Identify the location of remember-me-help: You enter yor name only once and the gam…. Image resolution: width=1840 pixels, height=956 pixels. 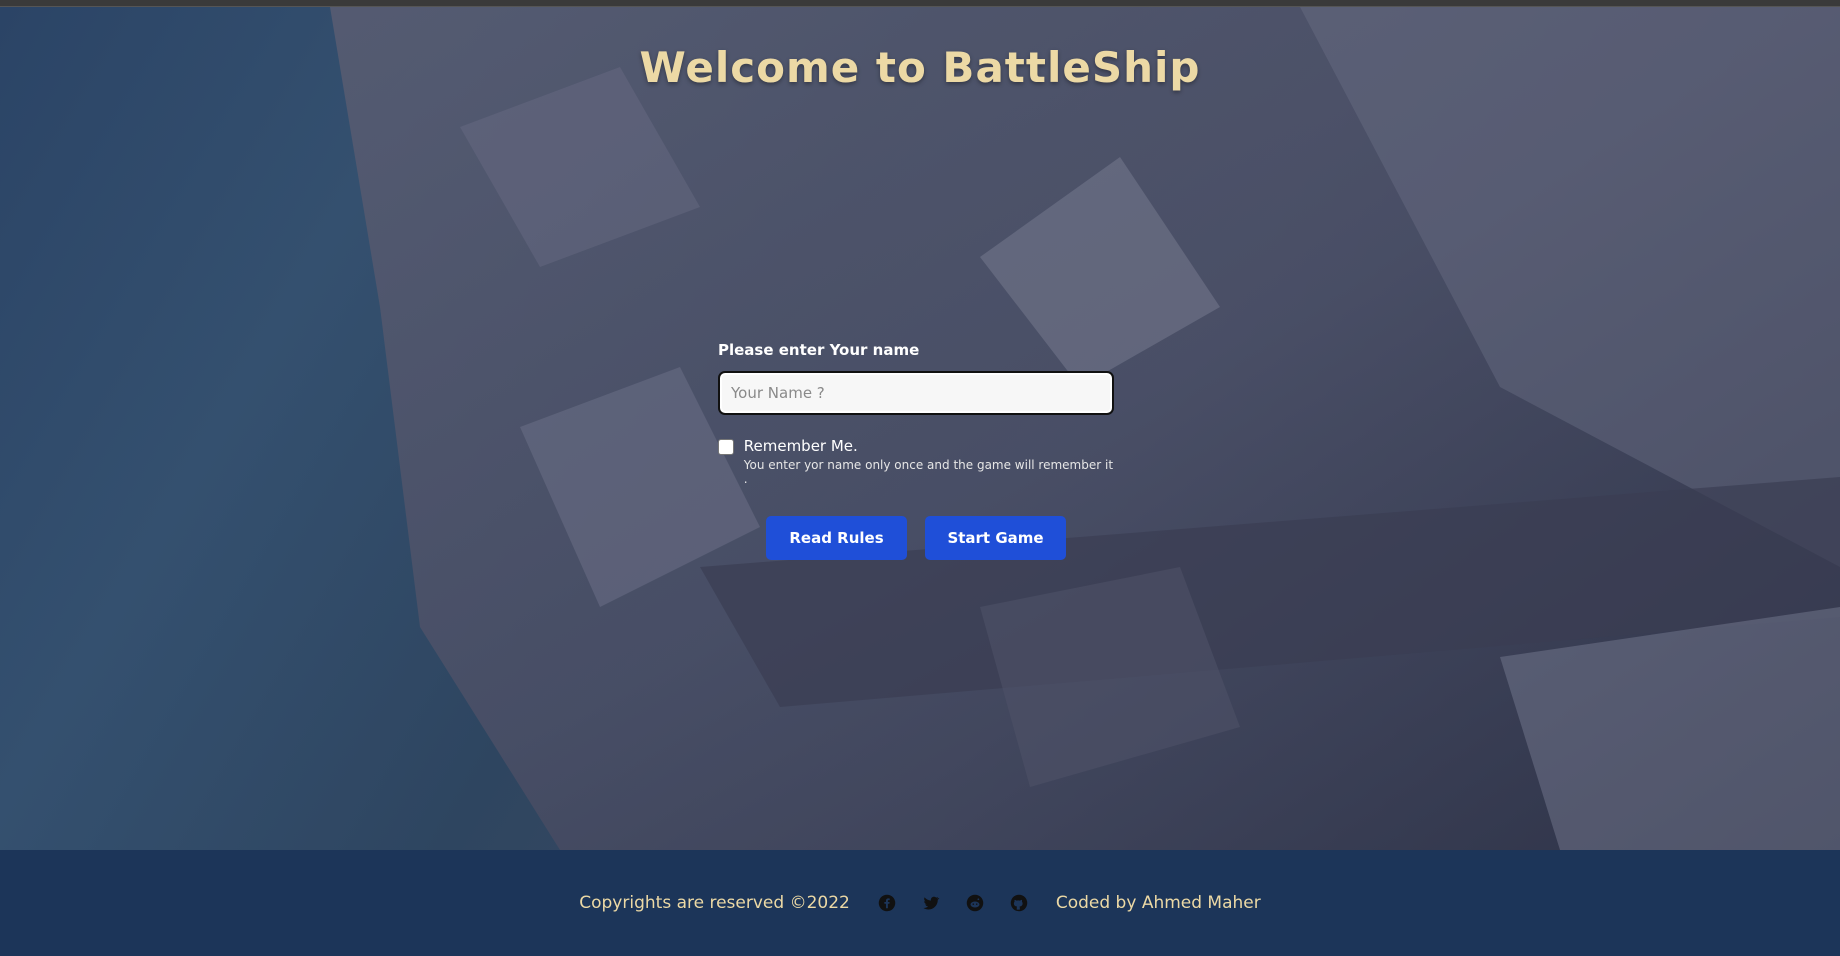
(928, 472).